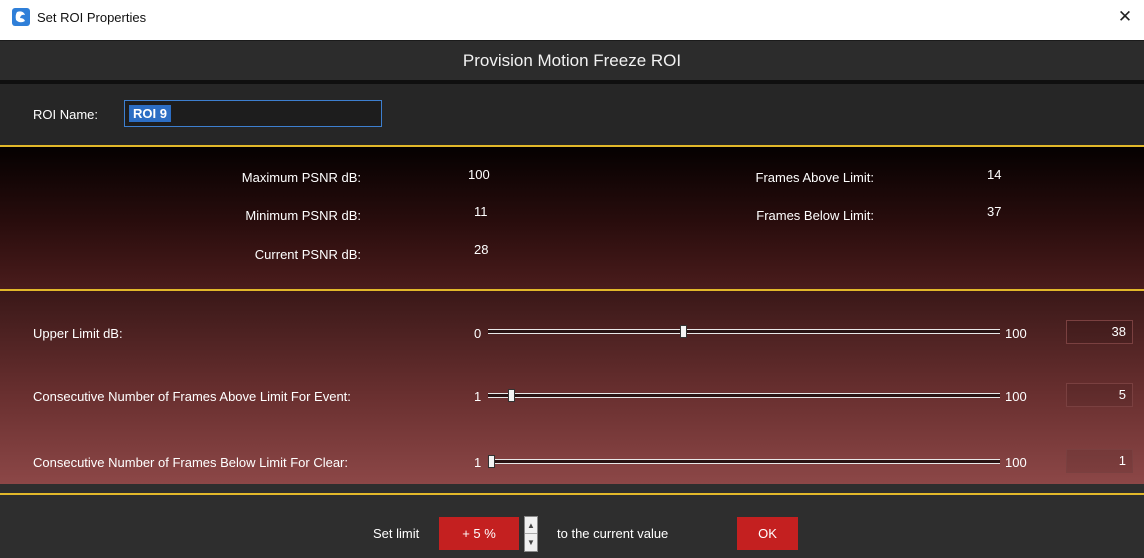 The height and width of the screenshot is (558, 1144). What do you see at coordinates (66, 114) in the screenshot?
I see `roi-name-label: ROI Name:` at bounding box center [66, 114].